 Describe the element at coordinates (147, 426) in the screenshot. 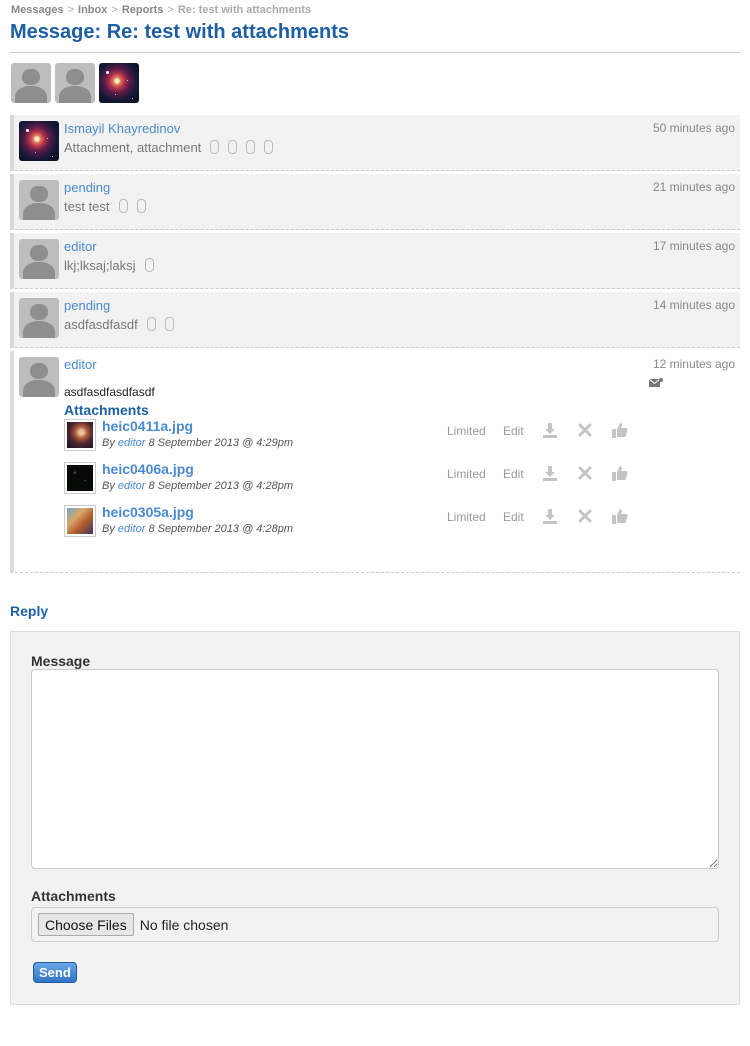

I see `attachment-filename-link: heic0411a.jpg` at that location.